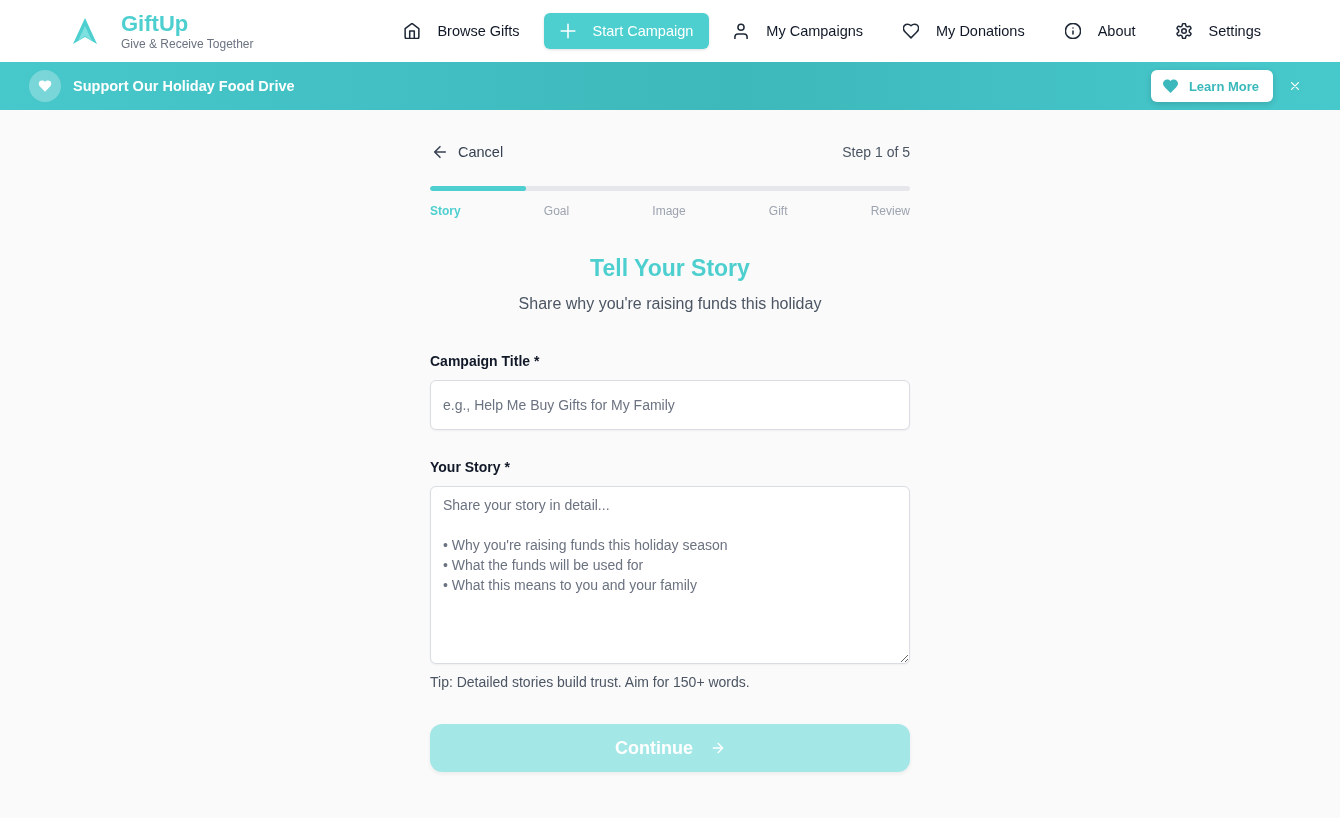 This screenshot has width=1340, height=818. I want to click on form-subheading: Share why you're raising funds this holiday, so click(670, 304).